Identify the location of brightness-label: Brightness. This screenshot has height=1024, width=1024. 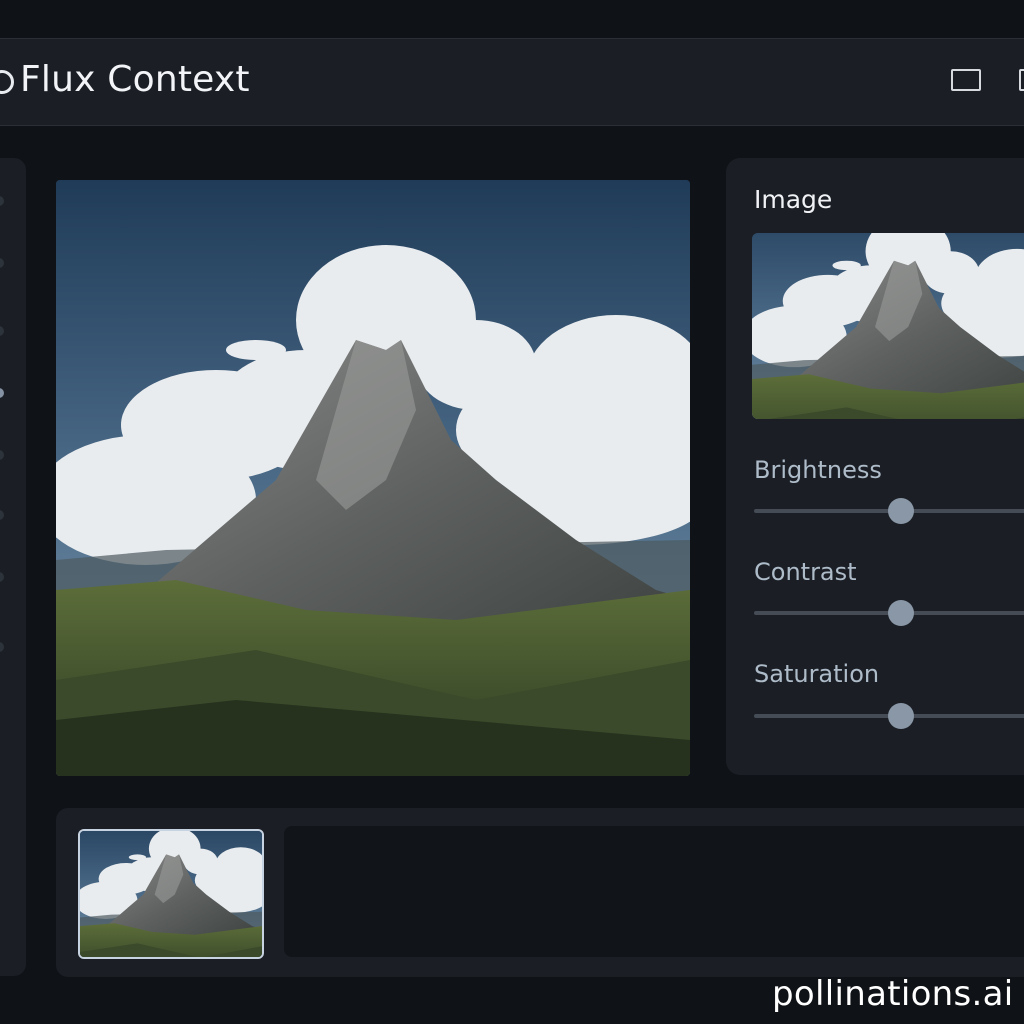
(818, 470).